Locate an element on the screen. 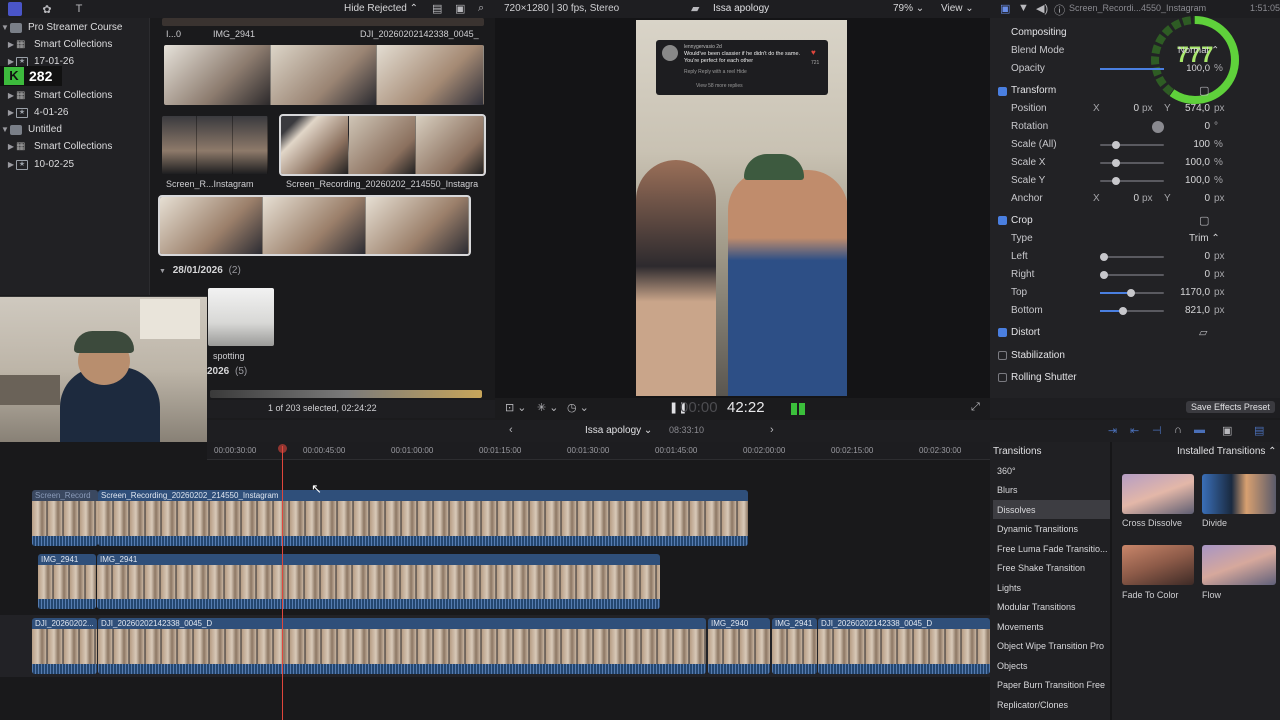 This screenshot has width=1280, height=720. clip-thumbnail-dji is located at coordinates (324, 75).